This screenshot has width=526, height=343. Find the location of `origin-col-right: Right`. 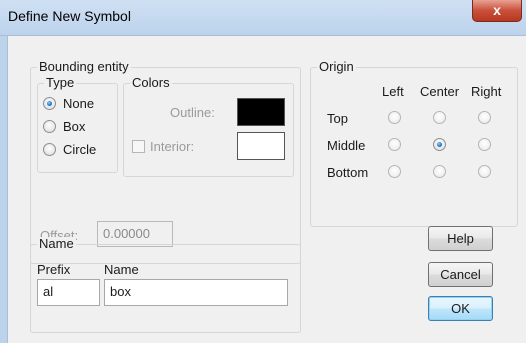

origin-col-right: Right is located at coordinates (486, 91).